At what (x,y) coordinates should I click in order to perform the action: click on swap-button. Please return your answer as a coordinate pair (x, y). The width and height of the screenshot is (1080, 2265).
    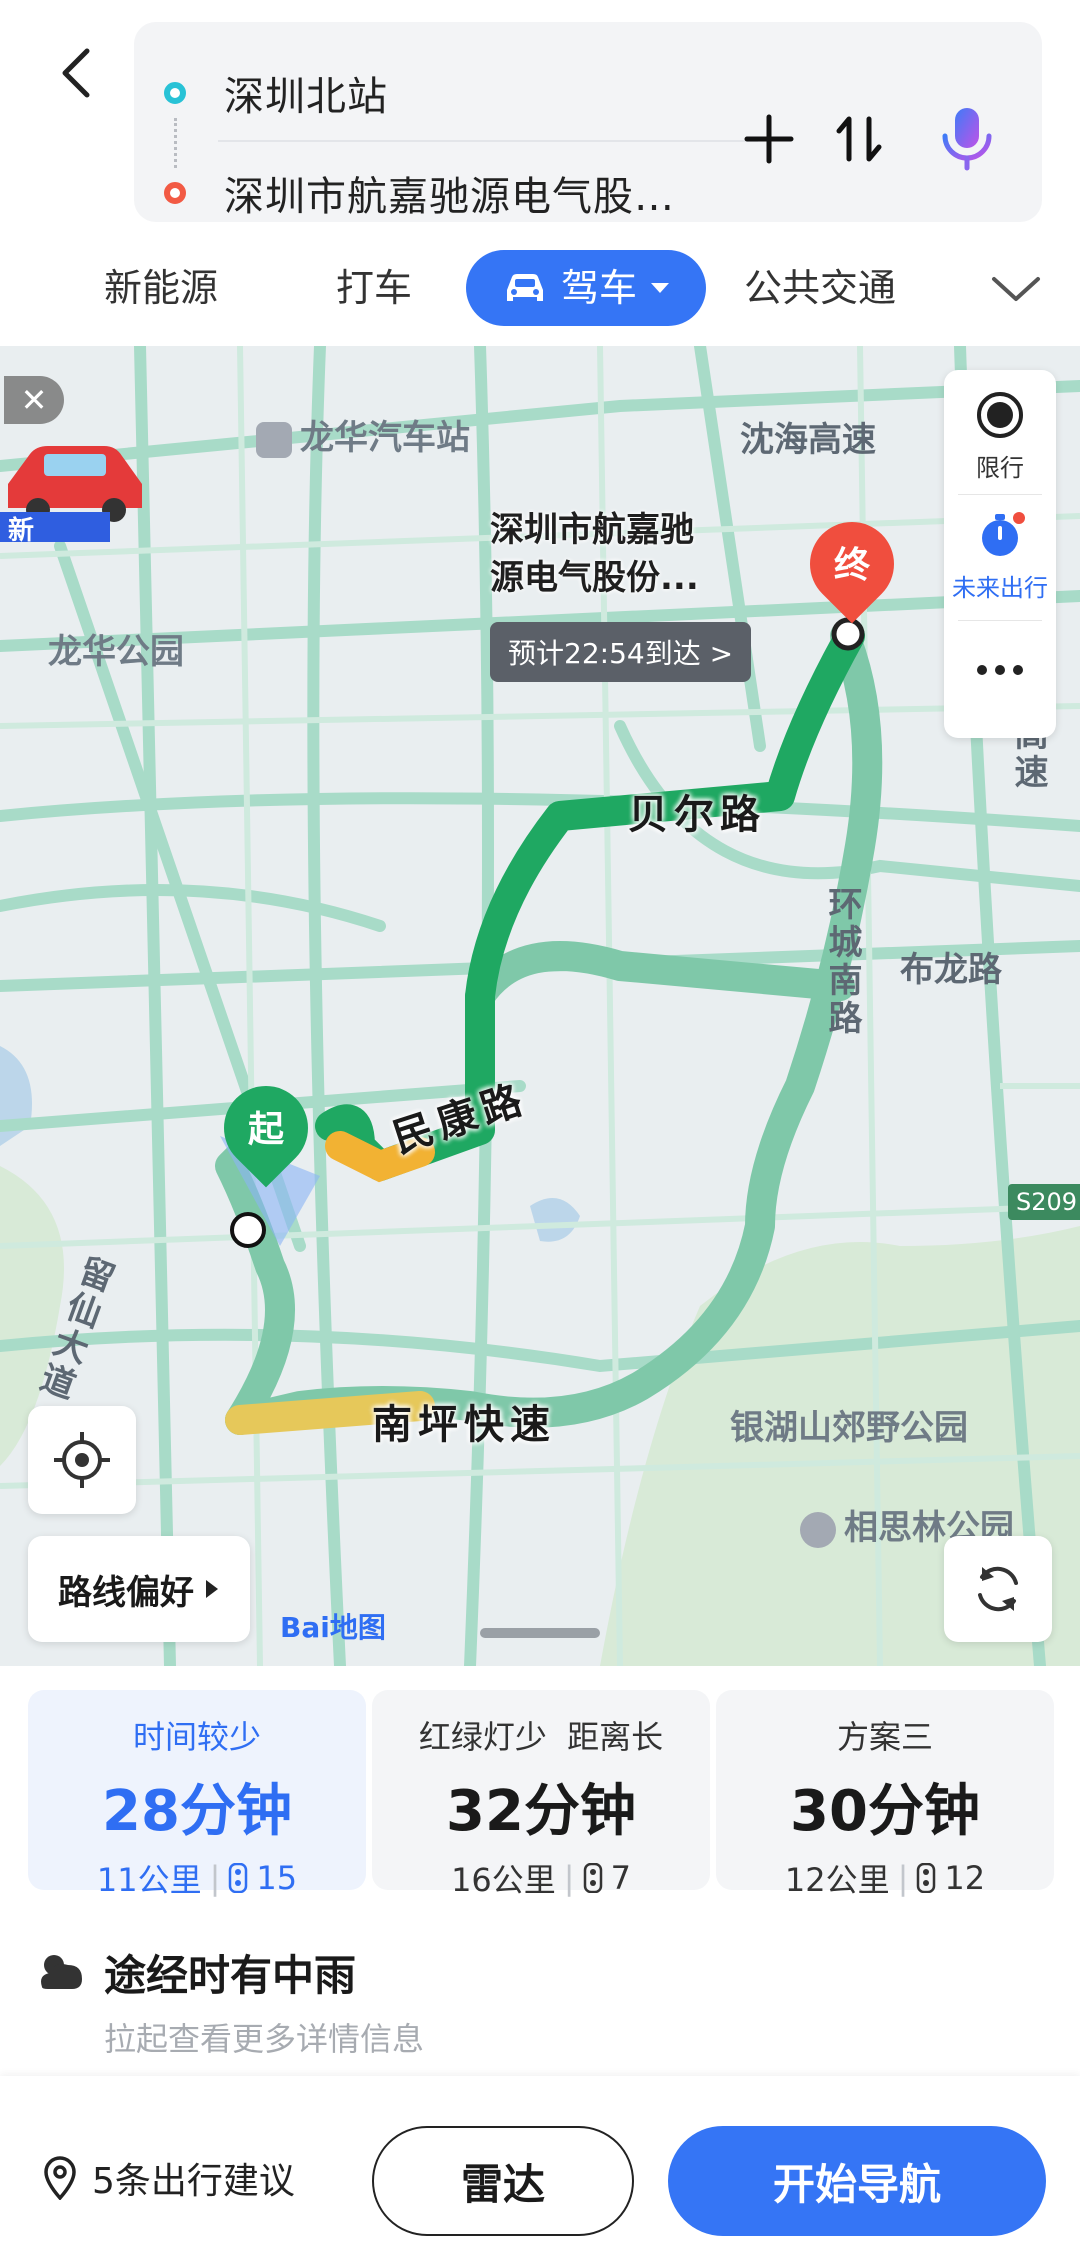
    Looking at the image, I should click on (859, 139).